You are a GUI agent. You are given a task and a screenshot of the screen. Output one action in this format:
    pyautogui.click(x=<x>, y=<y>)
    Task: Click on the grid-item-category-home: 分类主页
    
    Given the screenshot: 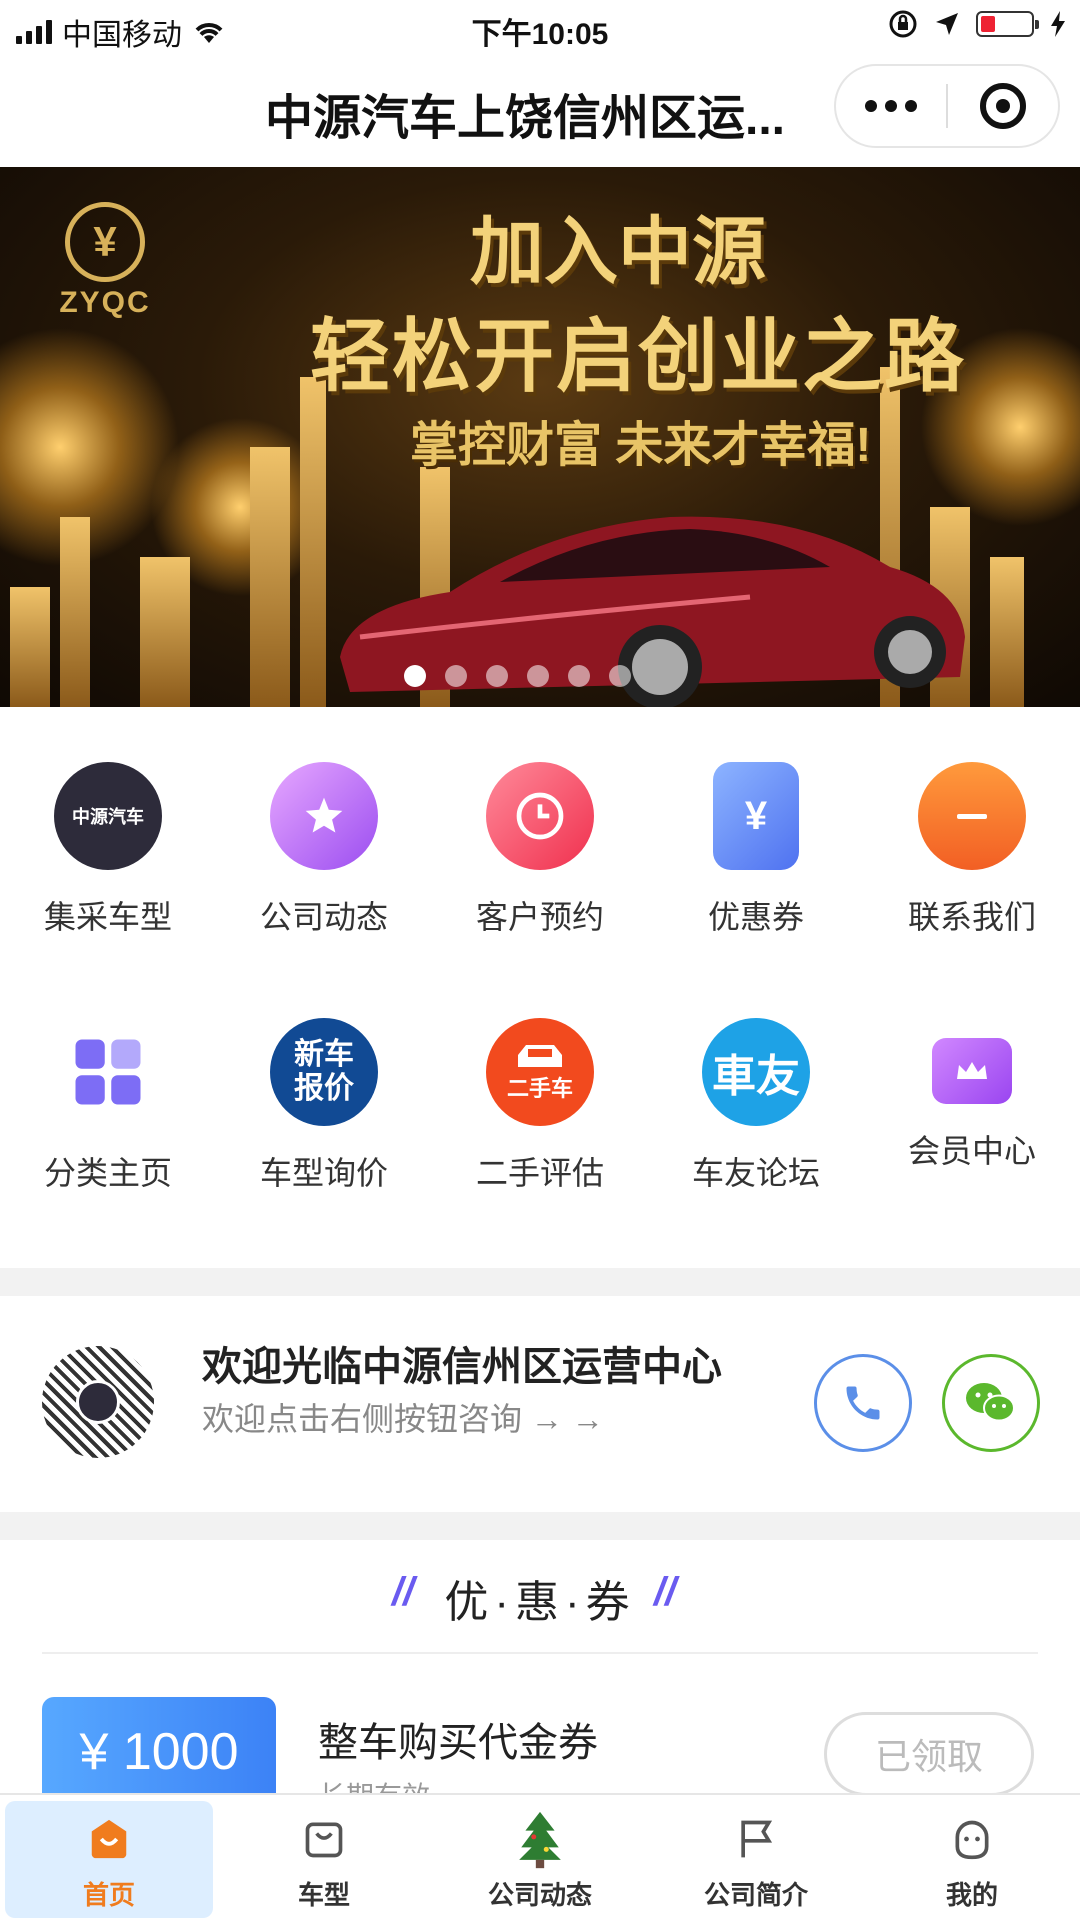 What is the action you would take?
    pyautogui.click(x=108, y=1106)
    